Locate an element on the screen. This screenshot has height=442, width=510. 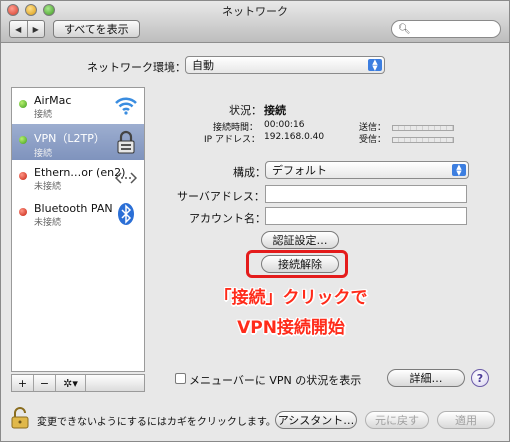
bluetooth-icon is located at coordinates (126, 214).